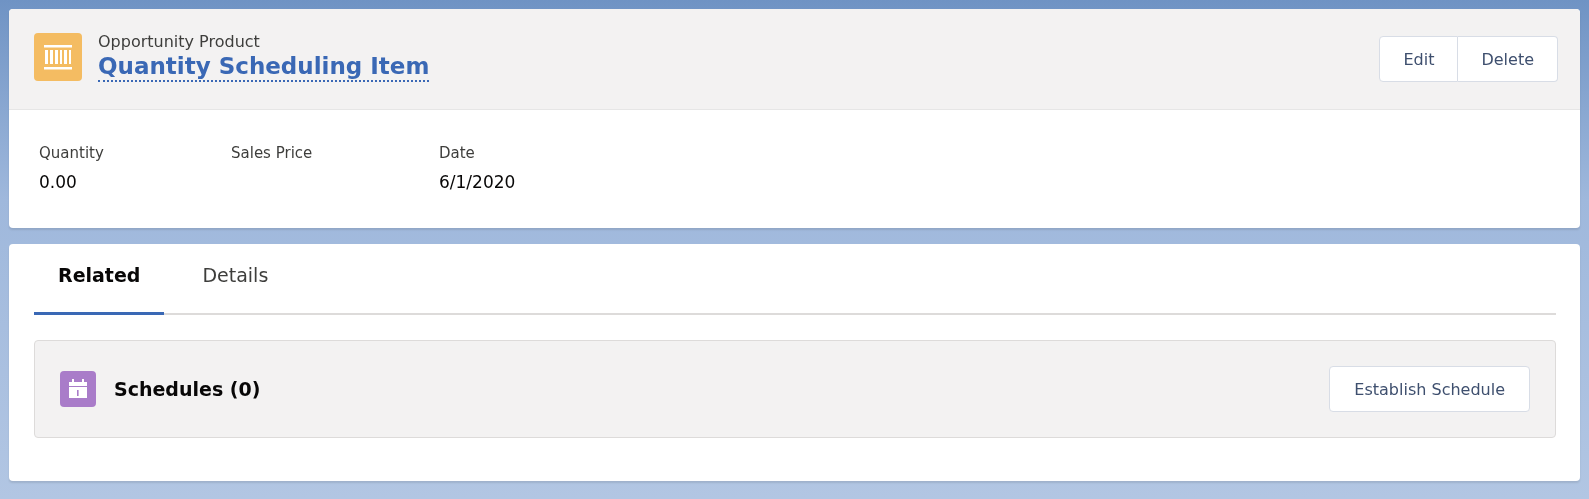 The width and height of the screenshot is (1589, 499). I want to click on field-label: Sales Price, so click(272, 153).